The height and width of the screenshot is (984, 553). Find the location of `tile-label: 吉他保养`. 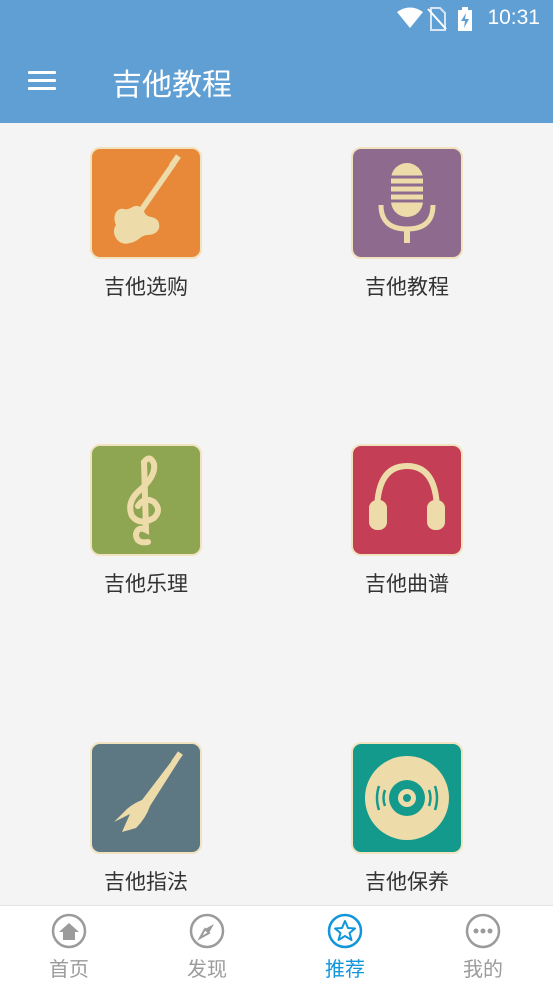

tile-label: 吉他保养 is located at coordinates (407, 882).